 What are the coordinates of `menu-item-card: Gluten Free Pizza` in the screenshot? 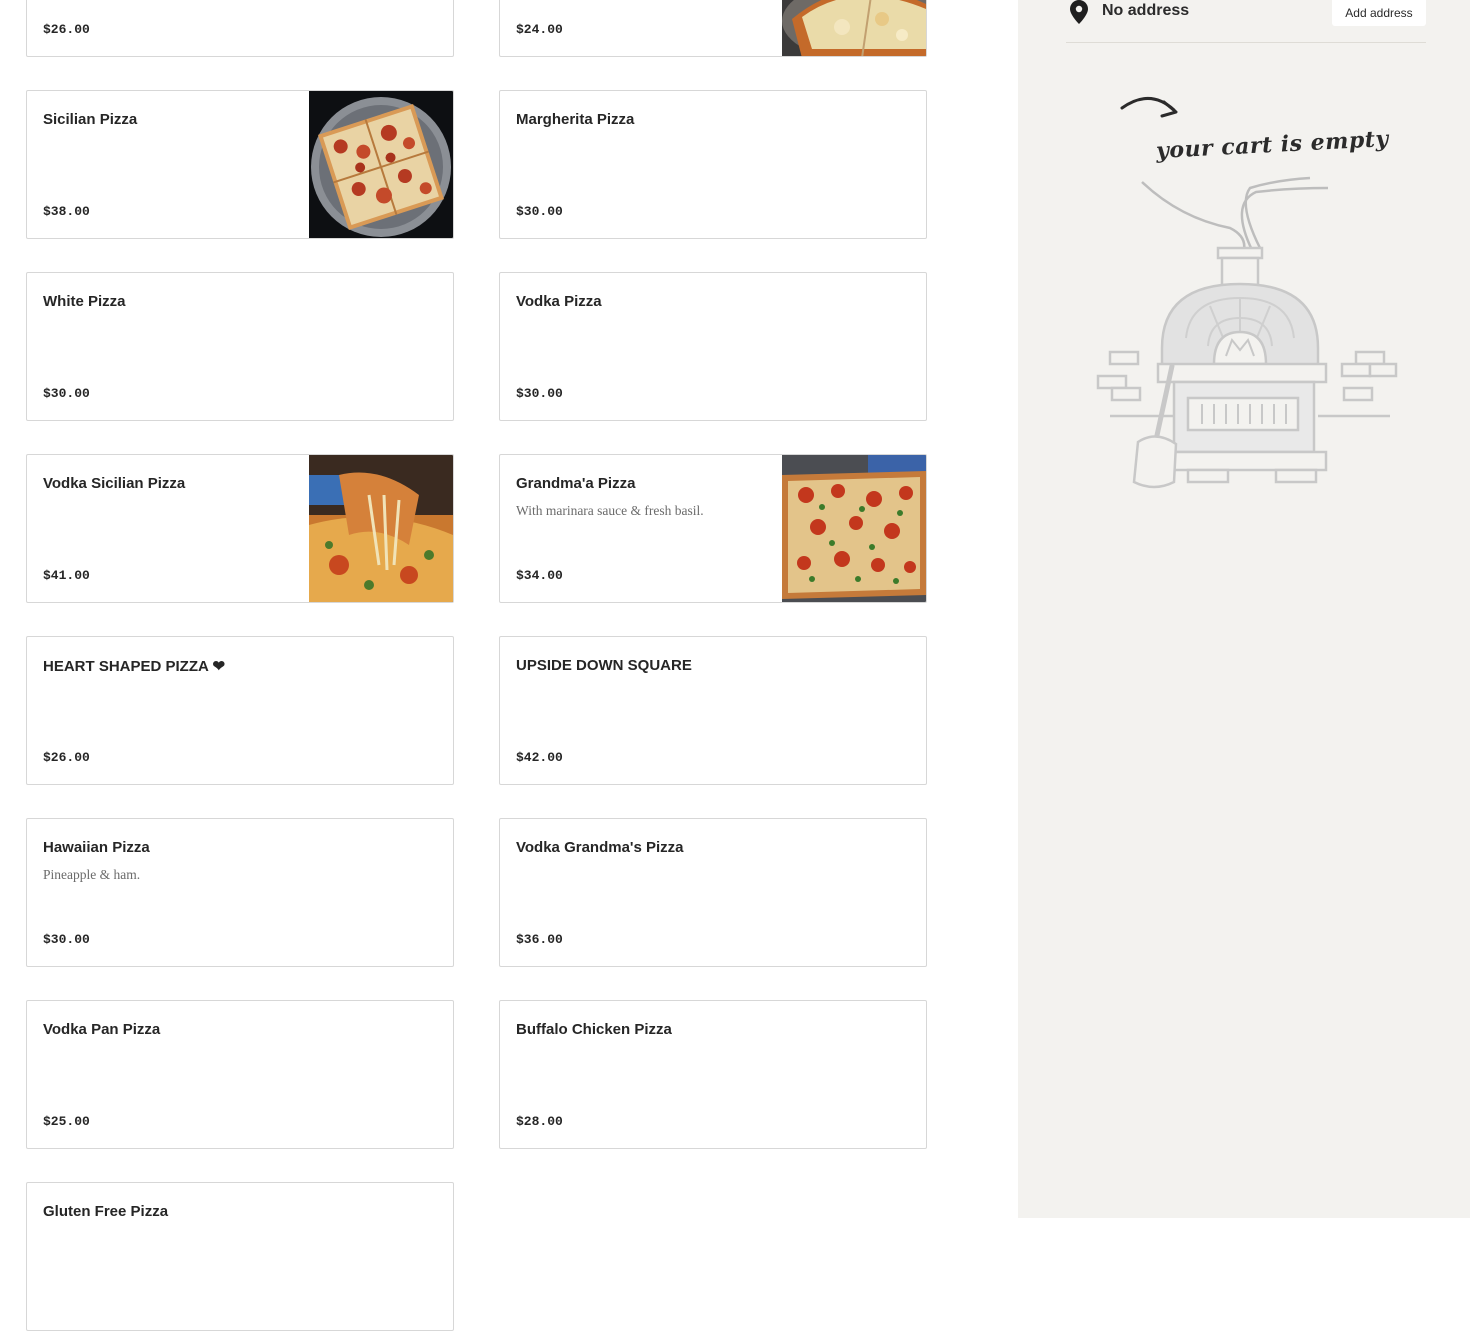 It's located at (240, 1256).